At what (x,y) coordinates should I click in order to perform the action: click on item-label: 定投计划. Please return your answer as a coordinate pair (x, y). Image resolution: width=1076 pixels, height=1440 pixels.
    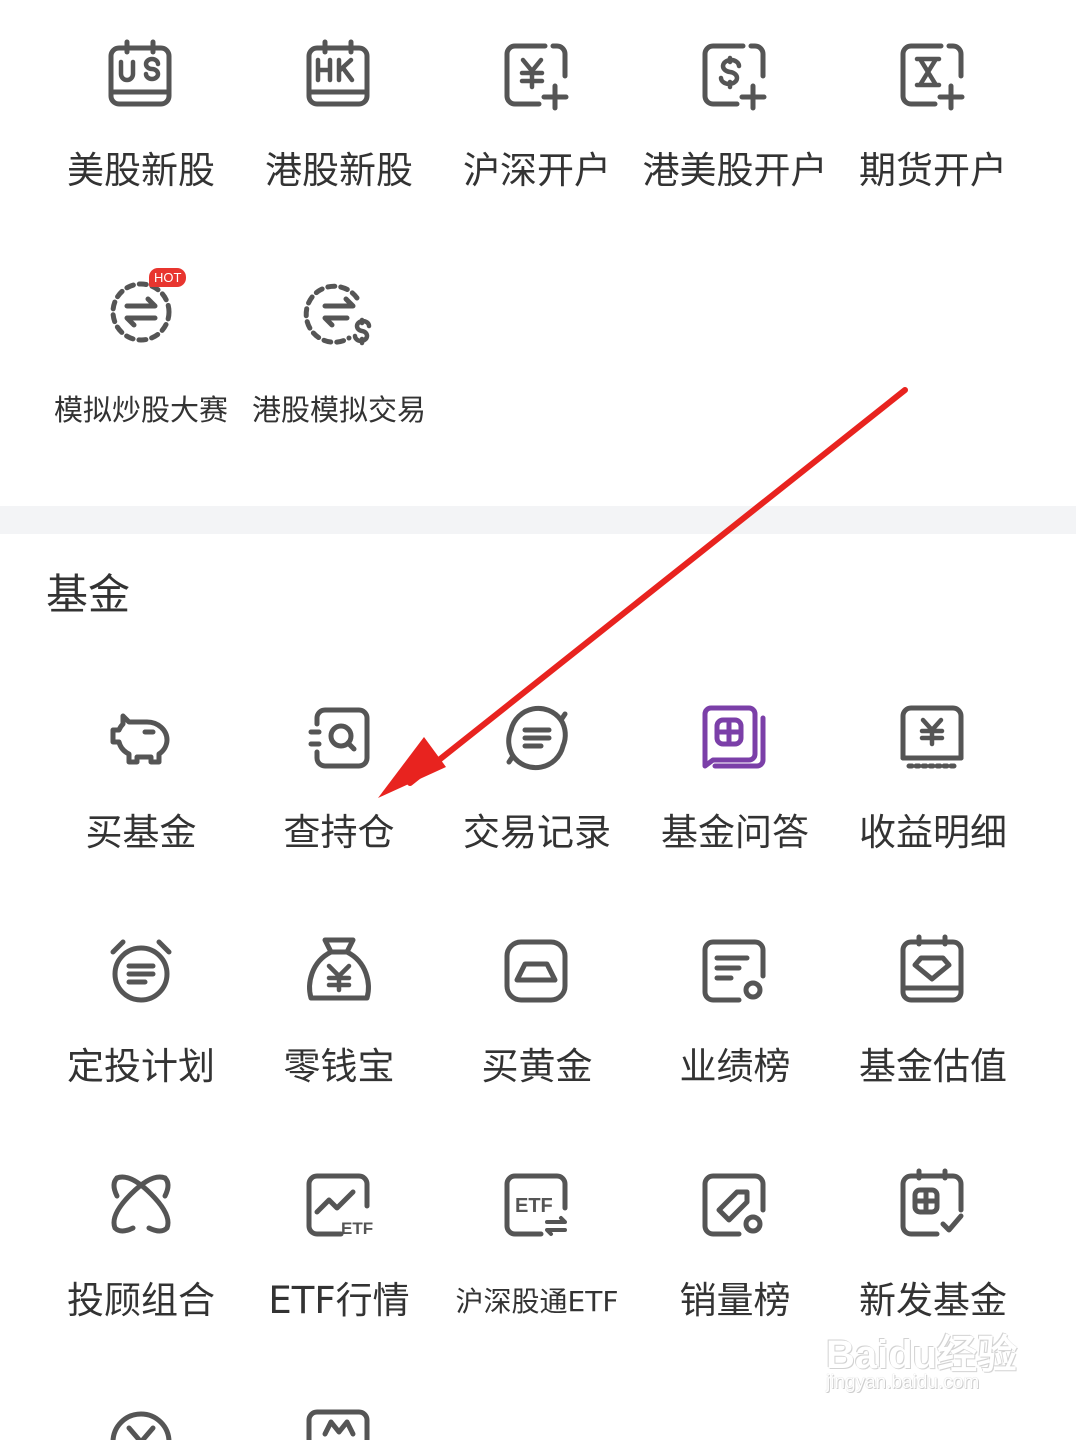
    Looking at the image, I should click on (141, 1066).